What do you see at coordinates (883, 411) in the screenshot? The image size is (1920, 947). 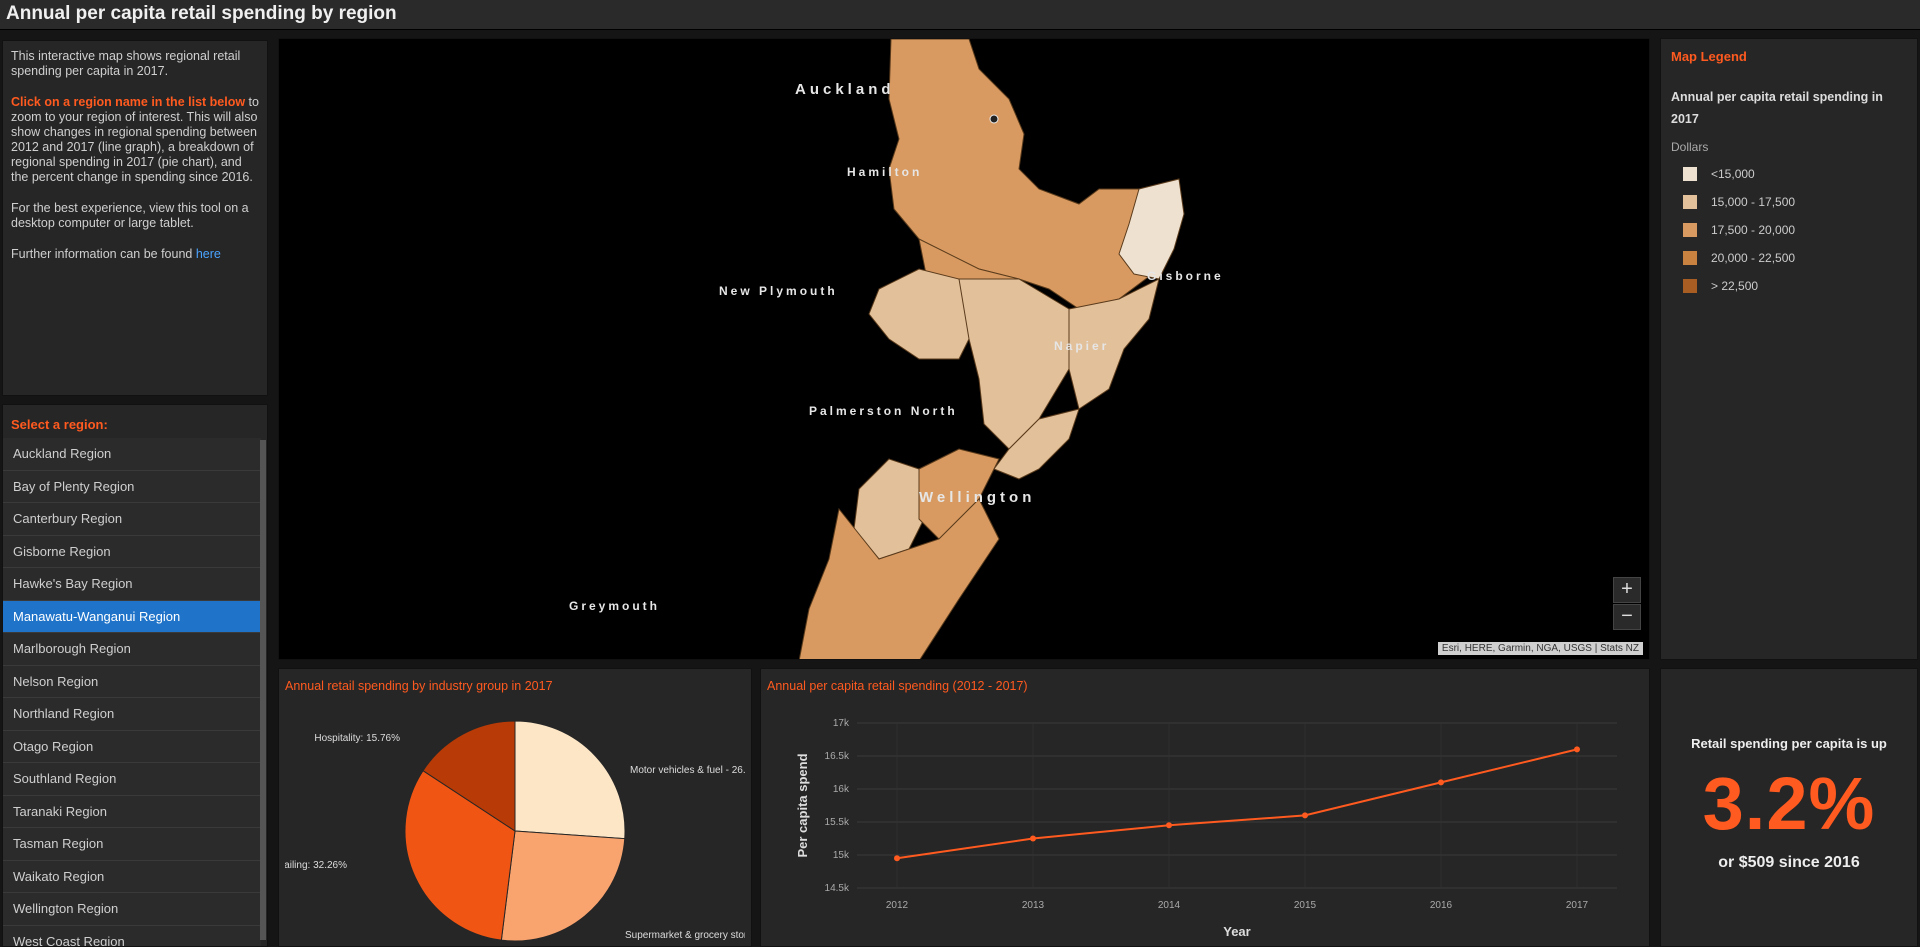 I see `map-label-palmerston-north: Palmerston North` at bounding box center [883, 411].